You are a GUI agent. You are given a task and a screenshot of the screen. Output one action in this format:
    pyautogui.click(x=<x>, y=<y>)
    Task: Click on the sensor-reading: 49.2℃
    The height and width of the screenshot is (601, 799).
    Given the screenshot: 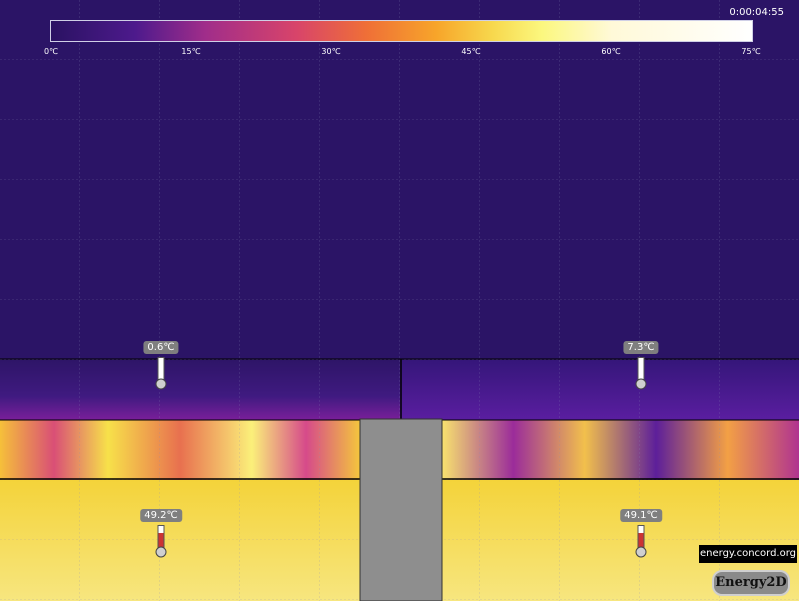 What is the action you would take?
    pyautogui.click(x=161, y=515)
    